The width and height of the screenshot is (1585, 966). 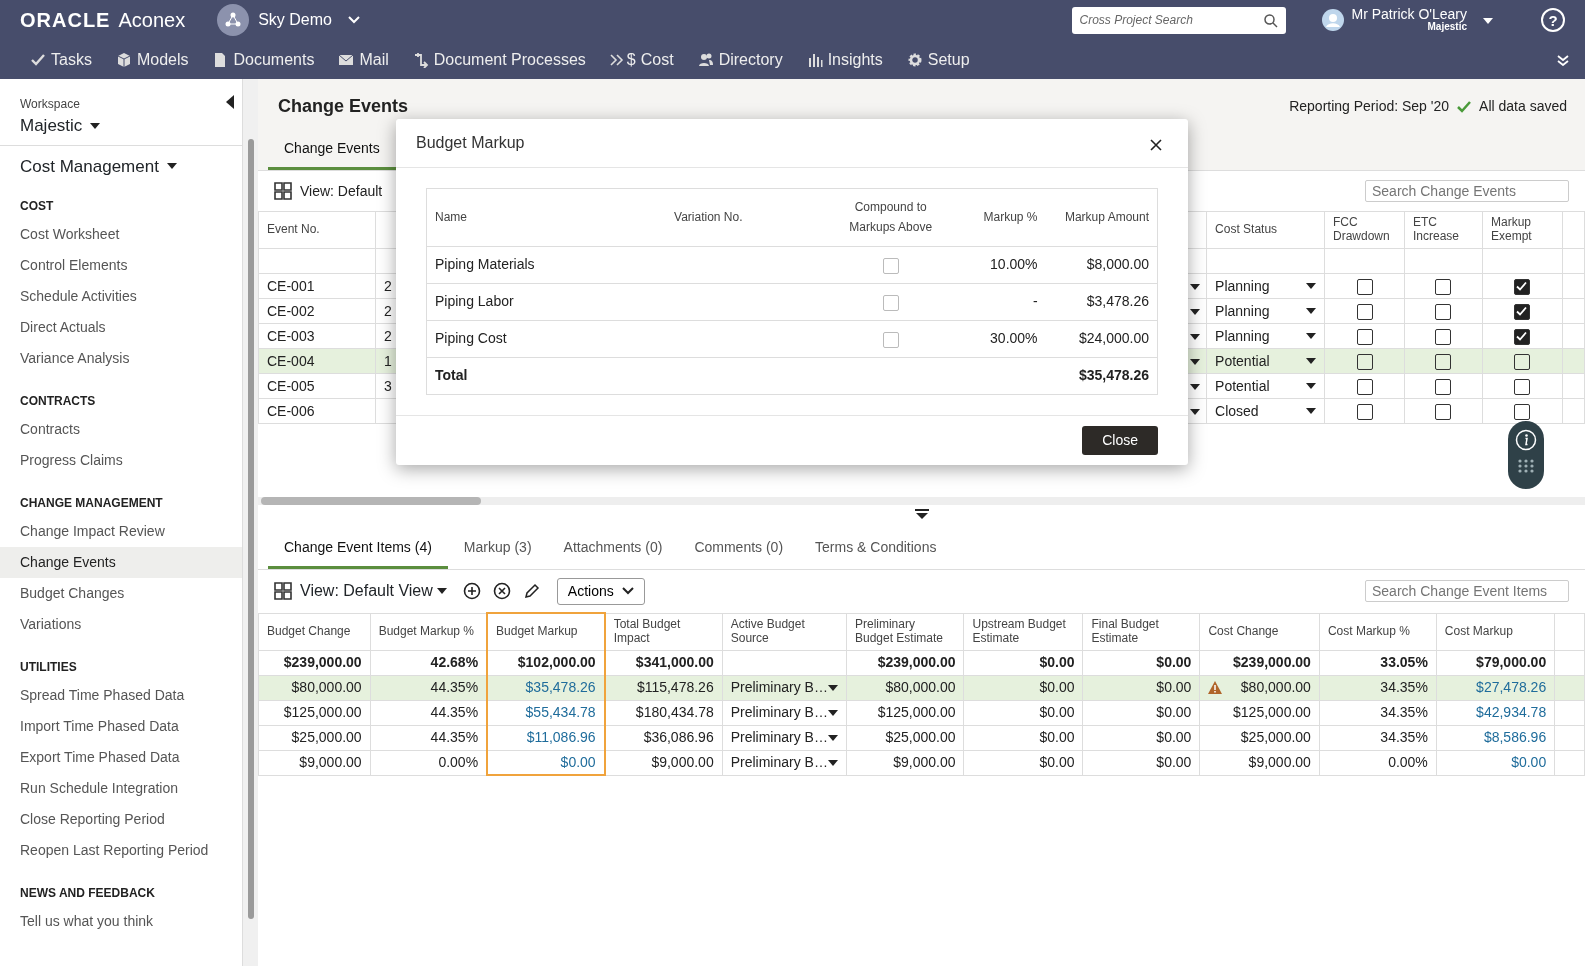 What do you see at coordinates (501, 591) in the screenshot?
I see `remove-icon` at bounding box center [501, 591].